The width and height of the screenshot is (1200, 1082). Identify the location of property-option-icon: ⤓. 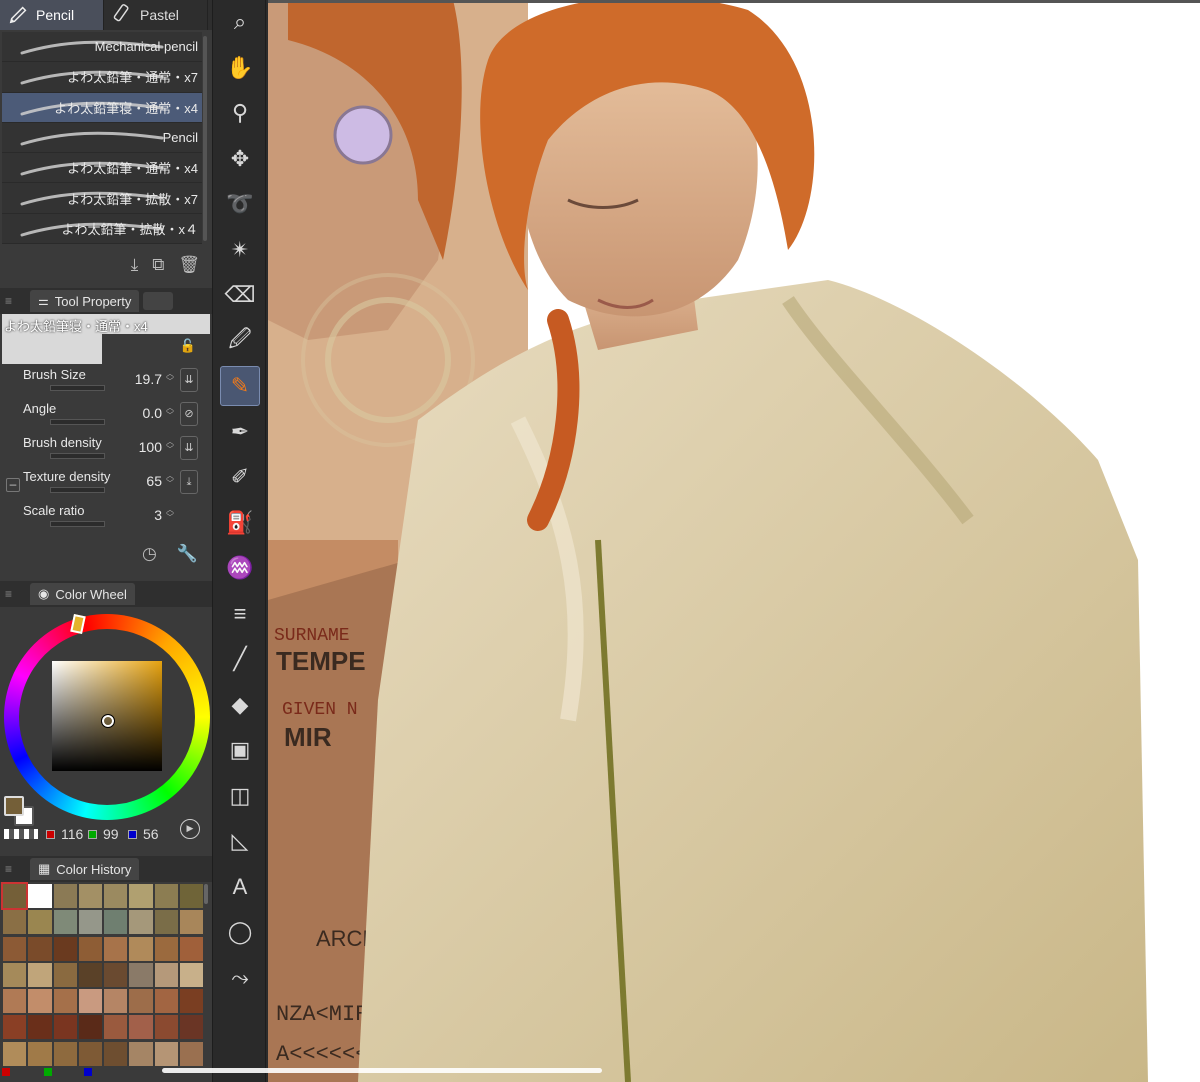
(189, 482).